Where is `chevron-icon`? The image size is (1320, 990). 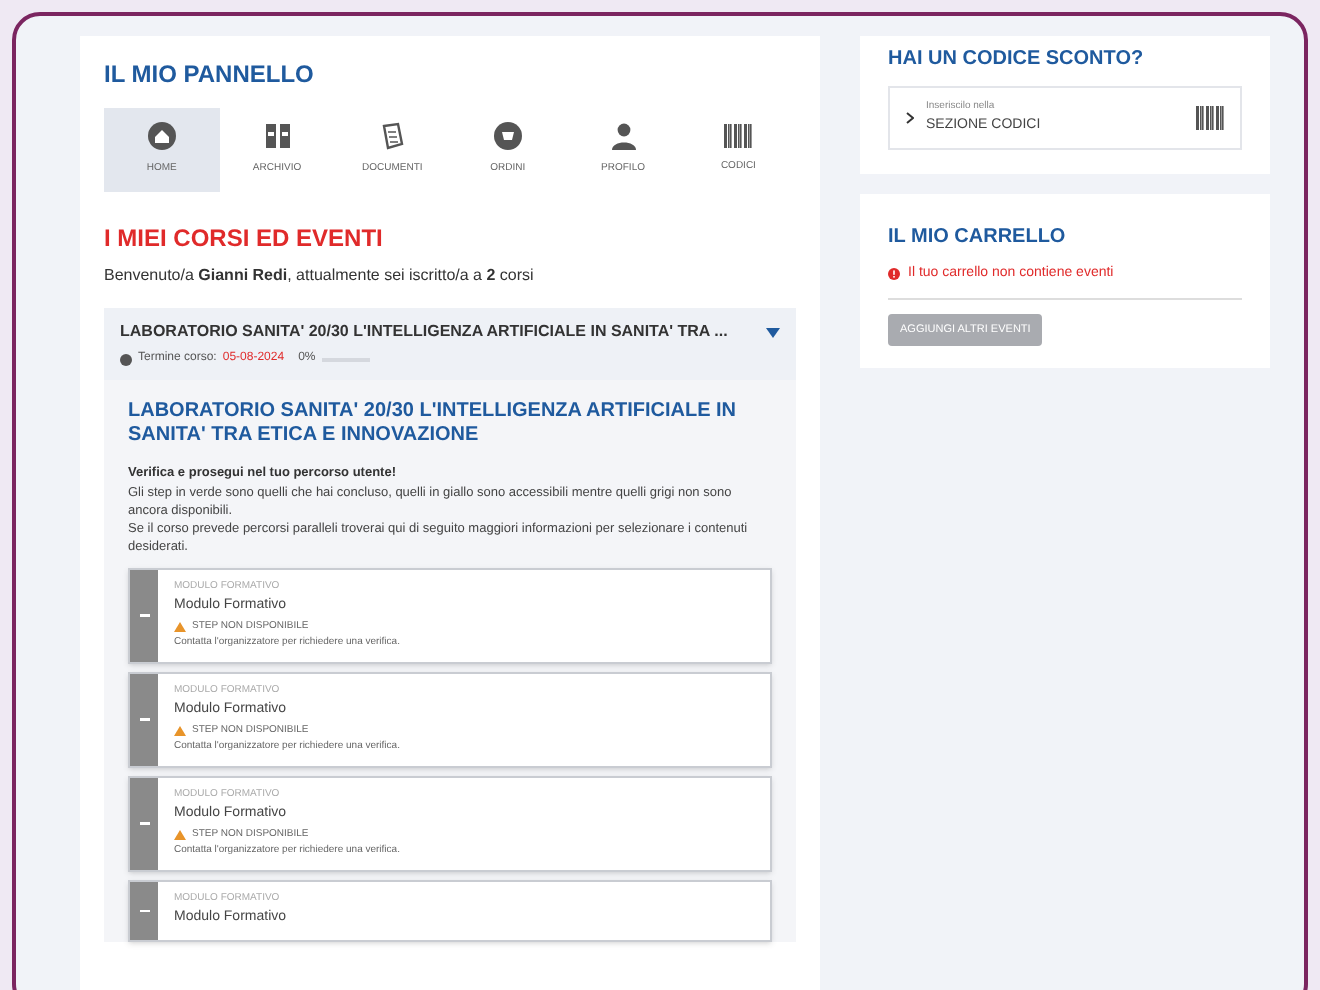
chevron-icon is located at coordinates (910, 118).